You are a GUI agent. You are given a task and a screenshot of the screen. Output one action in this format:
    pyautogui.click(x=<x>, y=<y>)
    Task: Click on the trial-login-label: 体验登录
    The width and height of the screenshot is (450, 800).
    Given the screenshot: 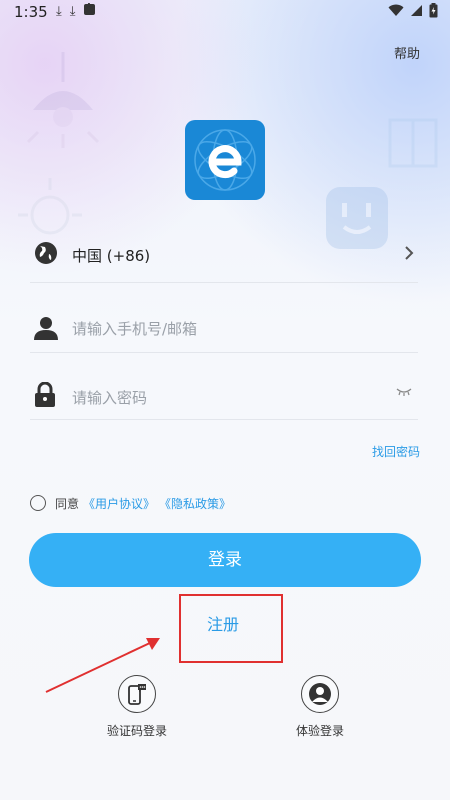 What is the action you would take?
    pyautogui.click(x=319, y=731)
    